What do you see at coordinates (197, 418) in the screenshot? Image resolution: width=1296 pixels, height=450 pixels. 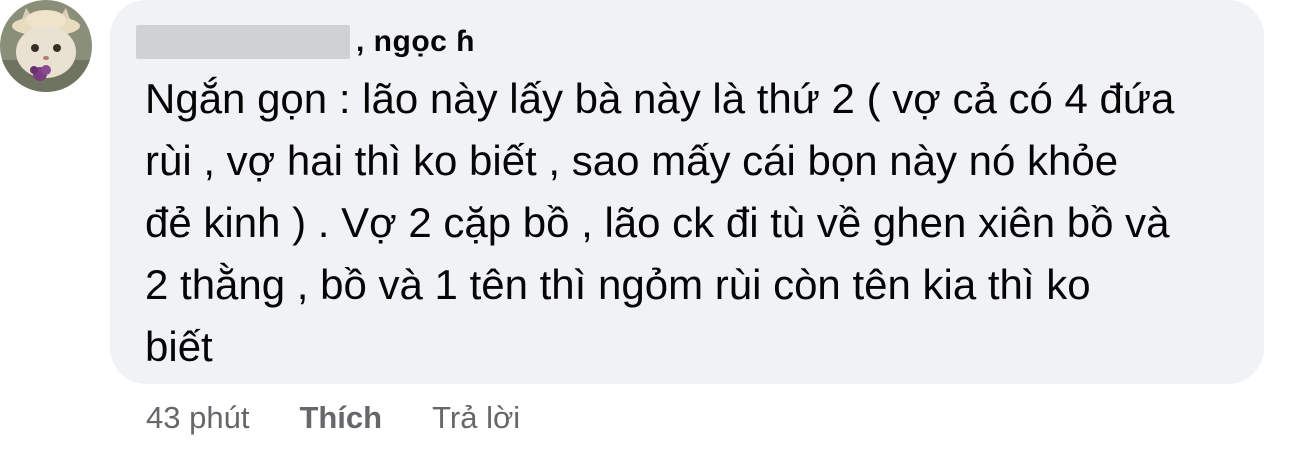 I see `comment-timestamp: 43 phút` at bounding box center [197, 418].